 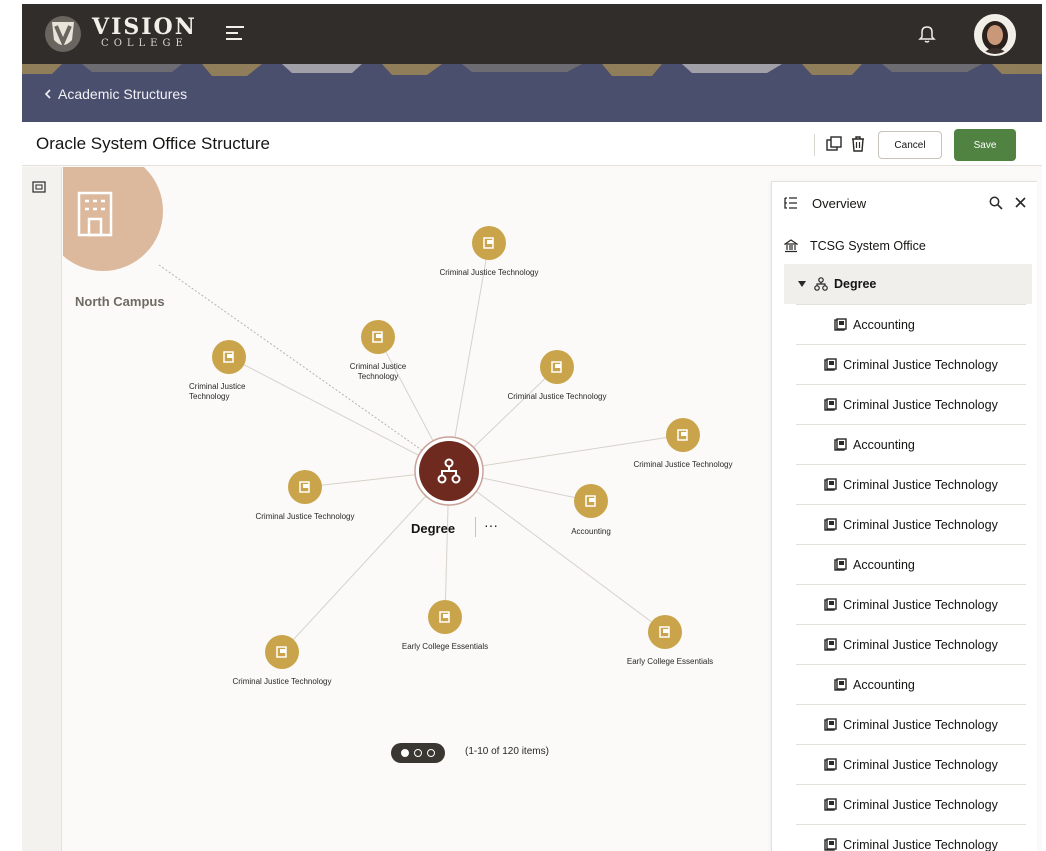 I want to click on center-node-label: Degree, so click(x=433, y=528).